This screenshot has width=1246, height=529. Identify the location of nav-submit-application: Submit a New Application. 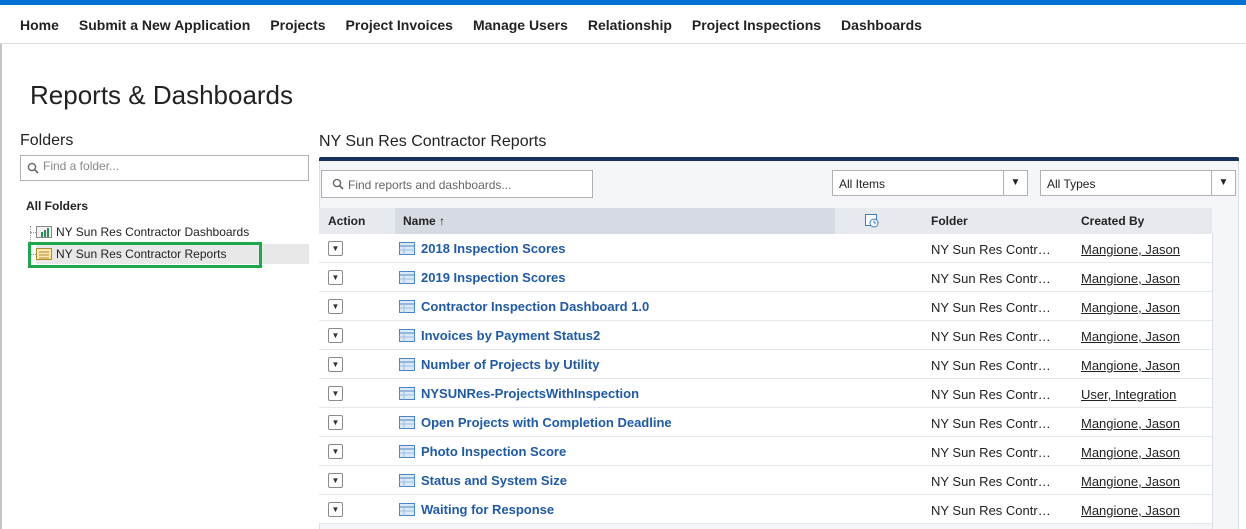
(164, 25).